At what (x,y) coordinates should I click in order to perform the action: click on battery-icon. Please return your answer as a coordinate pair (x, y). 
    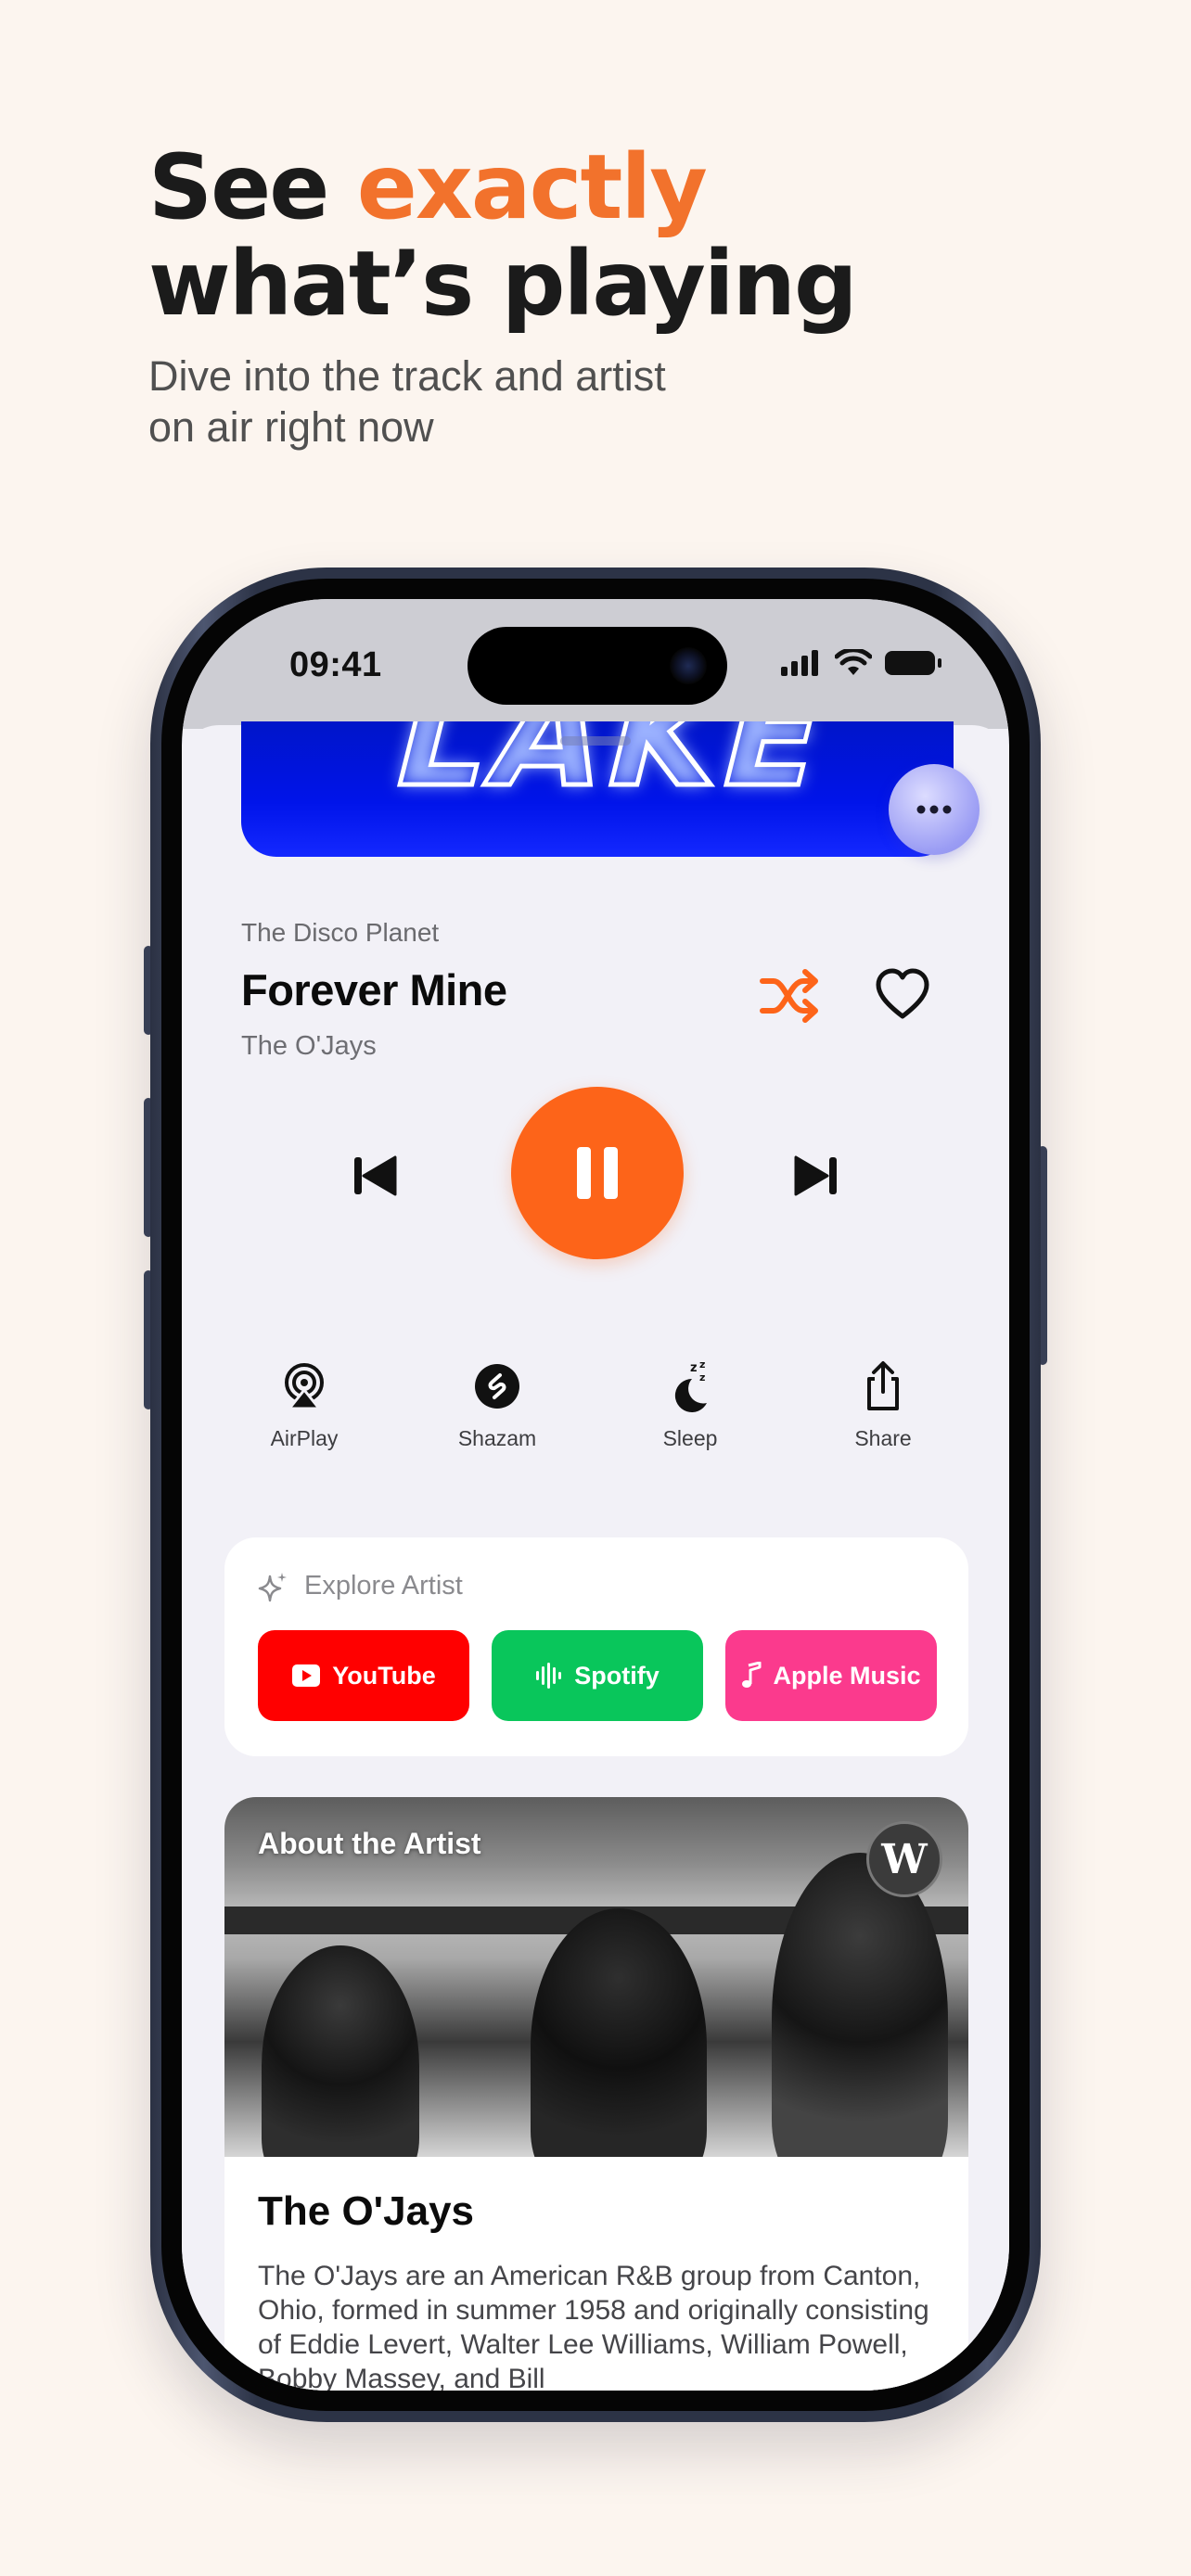
    Looking at the image, I should click on (913, 663).